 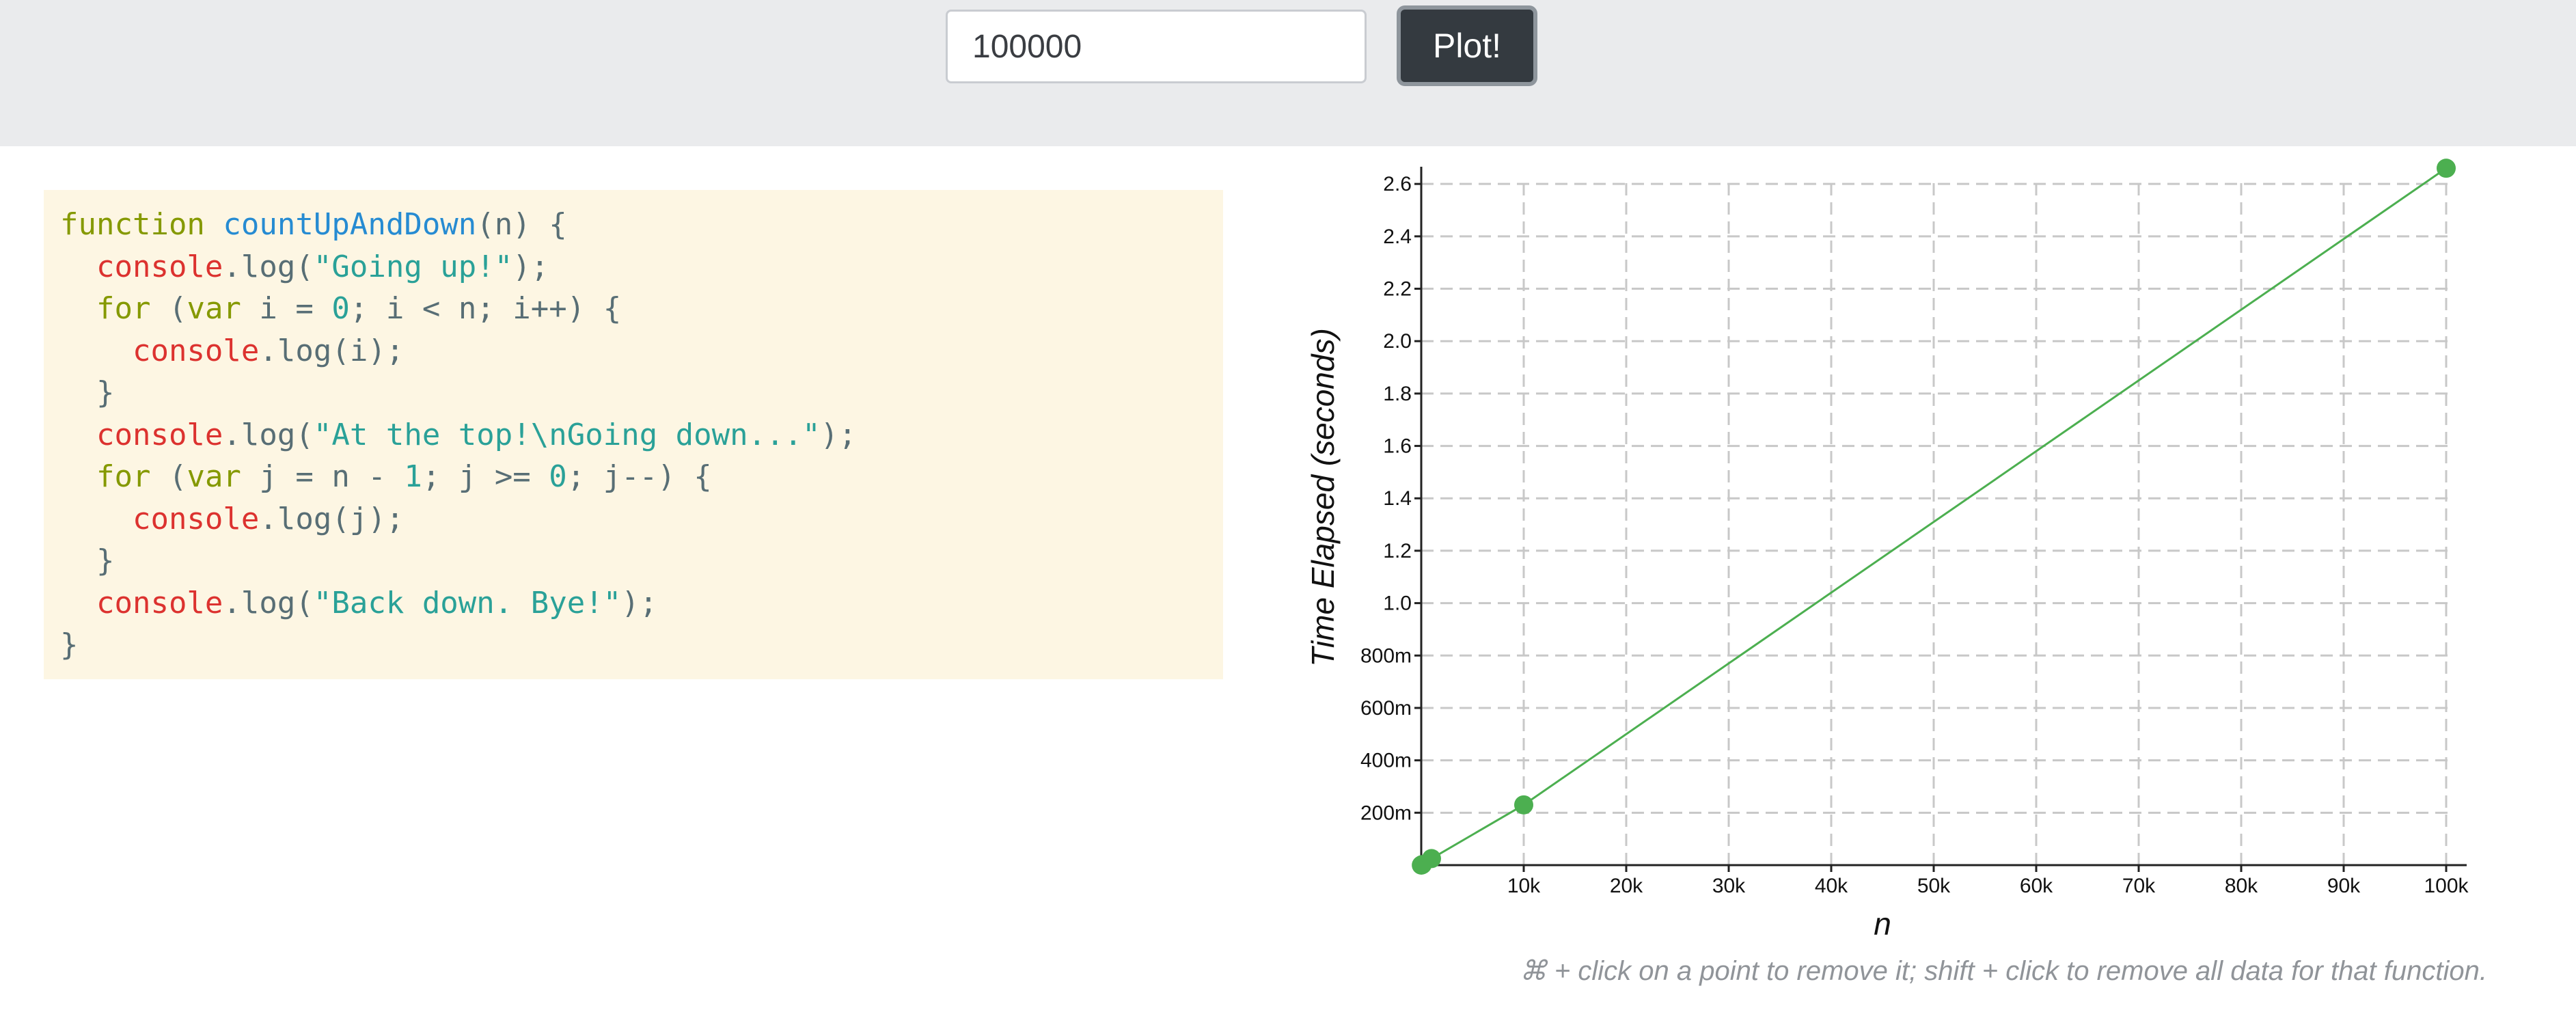 I want to click on x-tick-label: 90k, so click(x=2344, y=886).